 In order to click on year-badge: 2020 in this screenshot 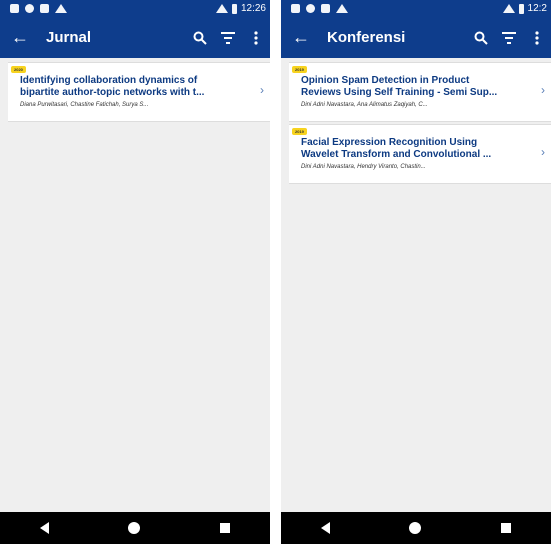, I will do `click(18, 69)`.